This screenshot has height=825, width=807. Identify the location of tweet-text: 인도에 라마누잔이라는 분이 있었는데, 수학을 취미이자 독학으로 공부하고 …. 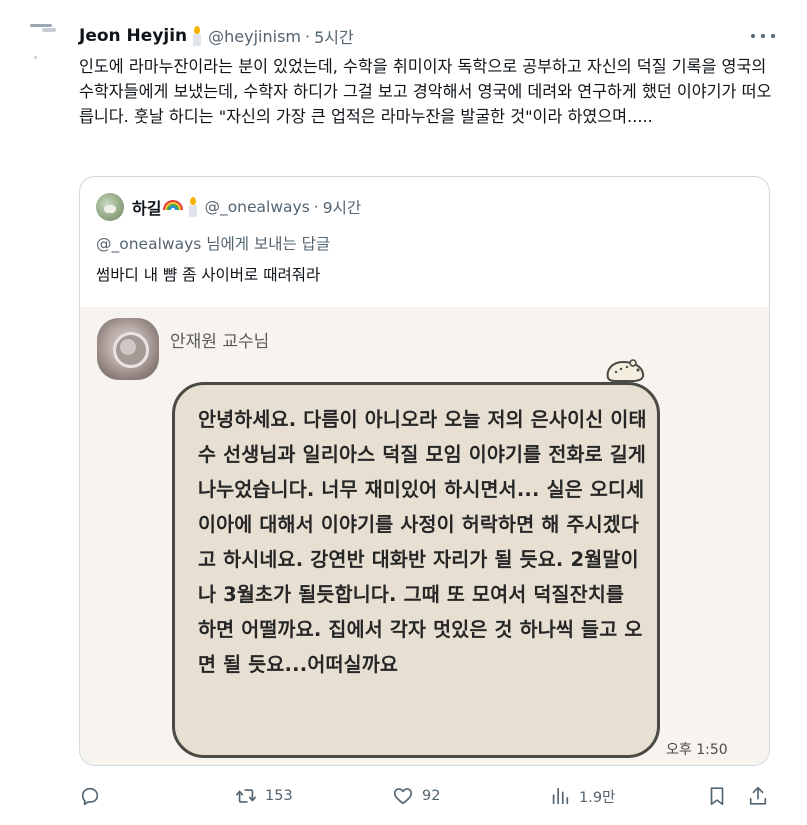
(425, 91).